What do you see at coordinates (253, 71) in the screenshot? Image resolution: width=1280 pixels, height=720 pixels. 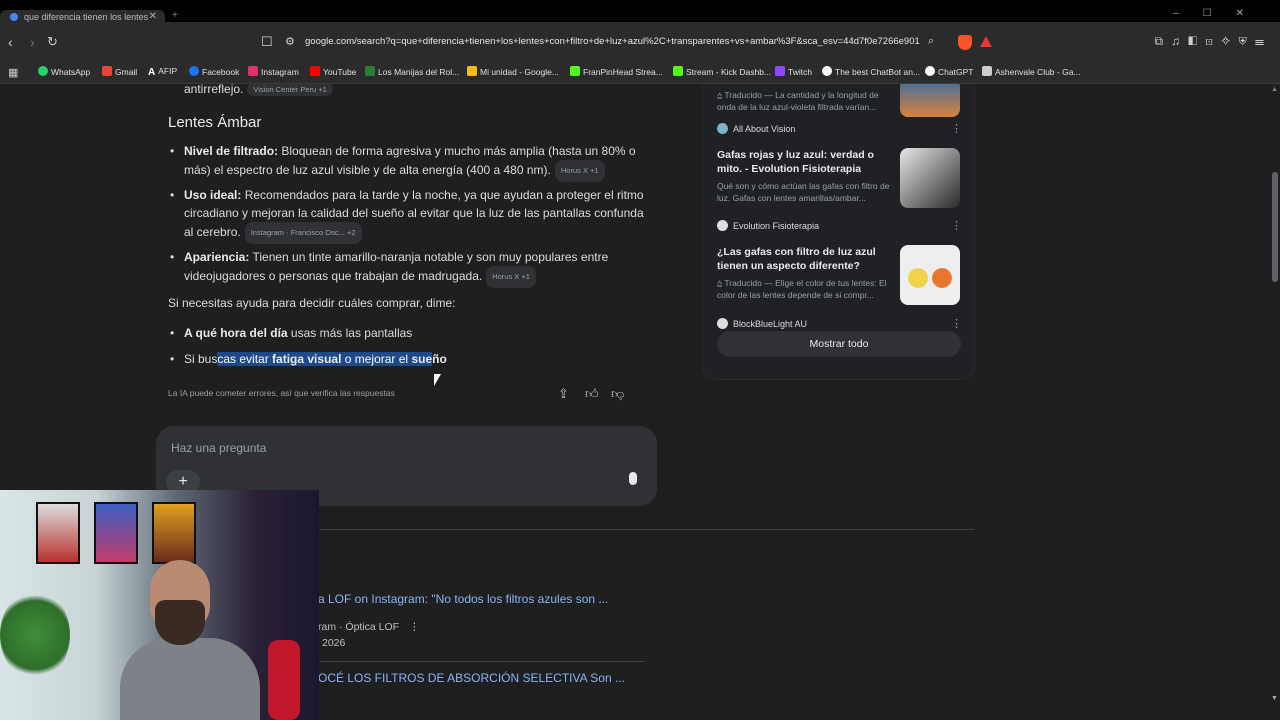 I see `instagram-icon` at bounding box center [253, 71].